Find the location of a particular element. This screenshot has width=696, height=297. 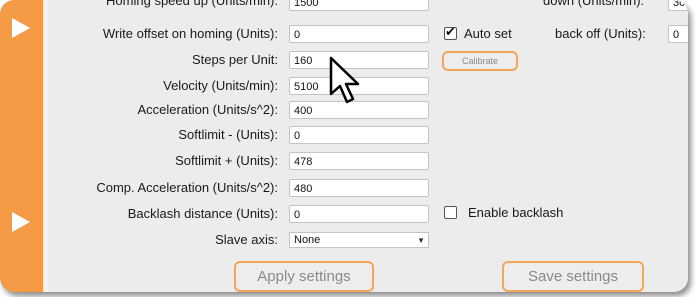

homing-speed-up-input: 1500 is located at coordinates (359, 5).